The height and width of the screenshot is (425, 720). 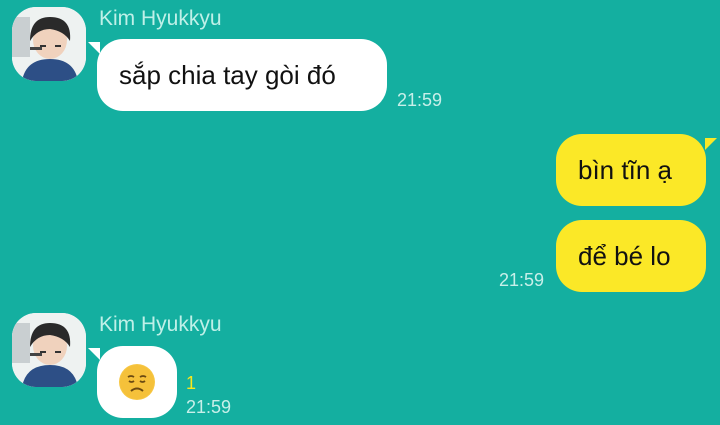 I want to click on message-bubble-incoming, so click(x=137, y=382).